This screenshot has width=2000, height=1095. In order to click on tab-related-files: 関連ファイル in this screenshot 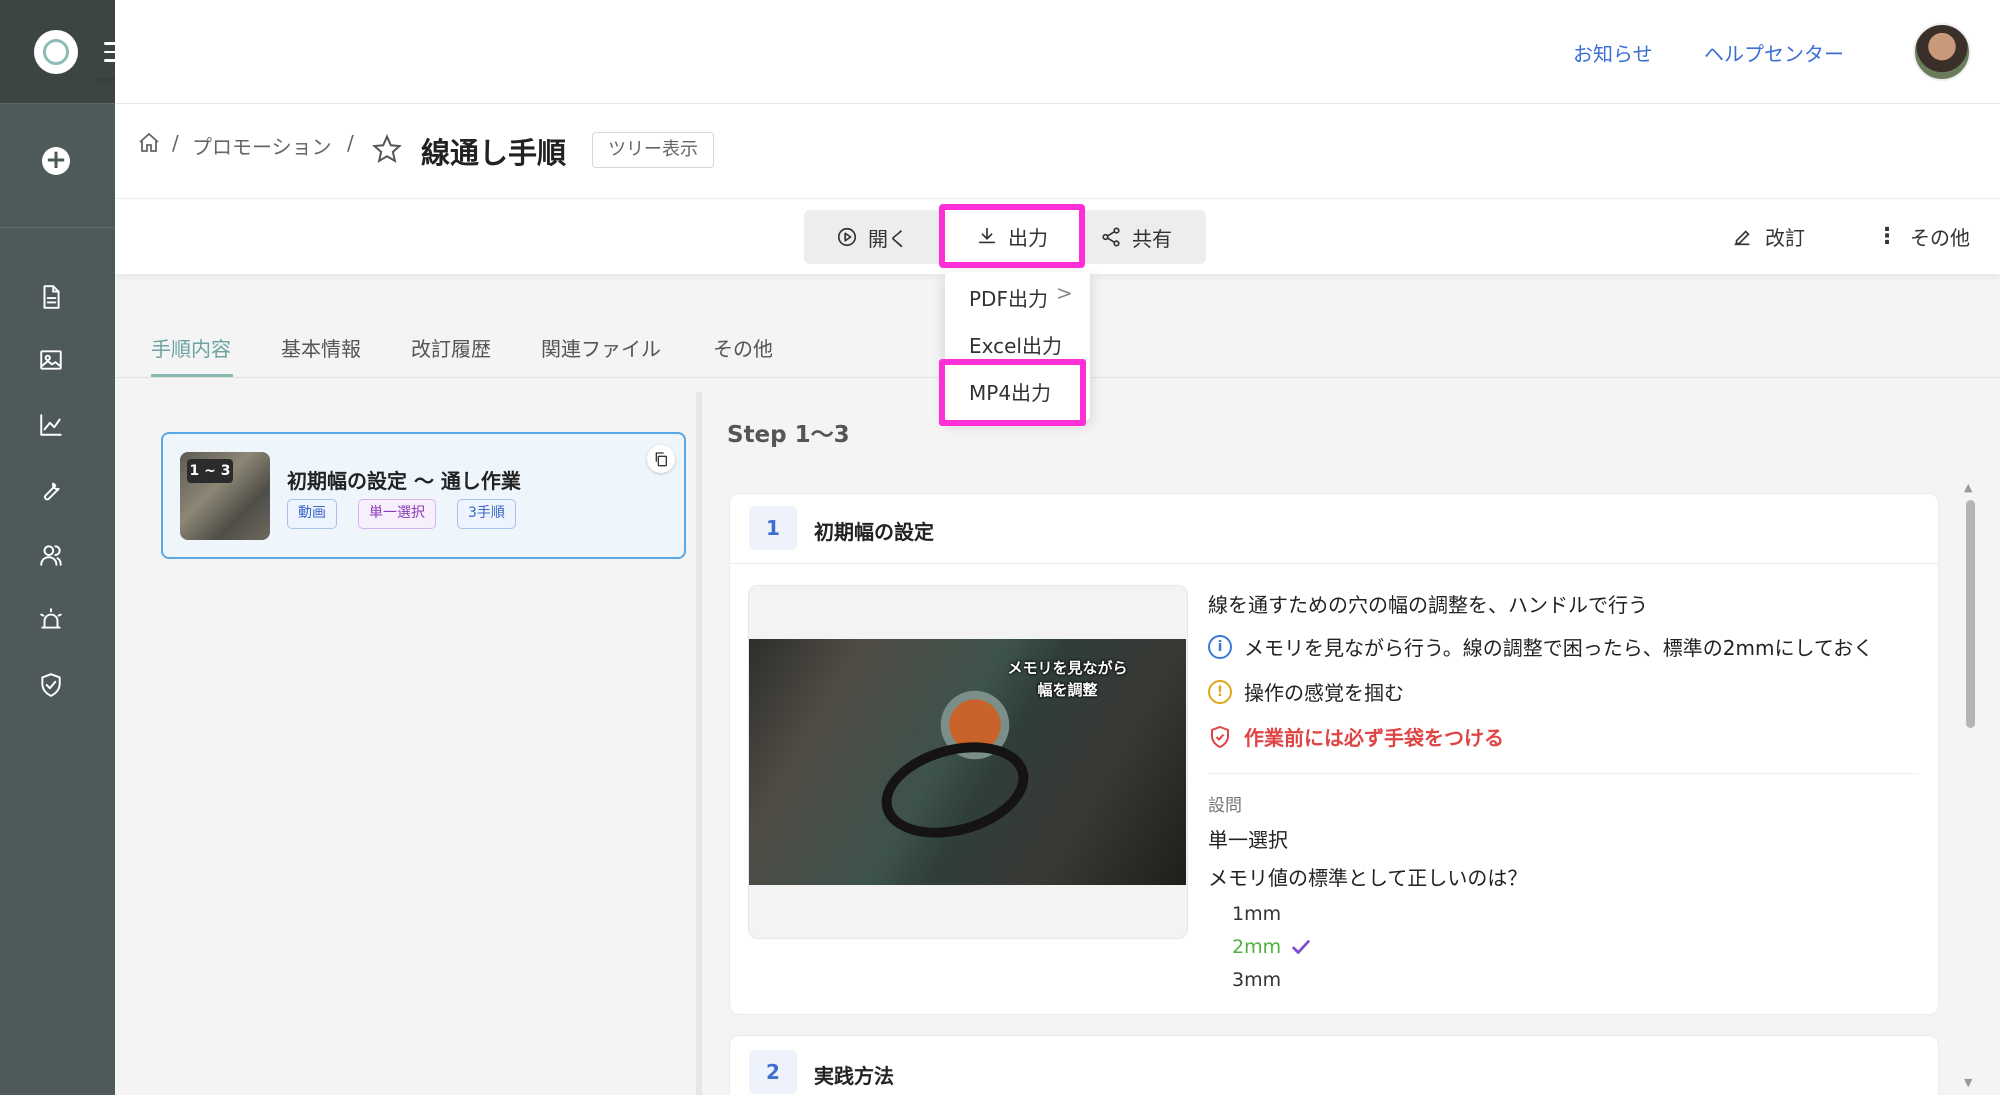, I will do `click(601, 347)`.